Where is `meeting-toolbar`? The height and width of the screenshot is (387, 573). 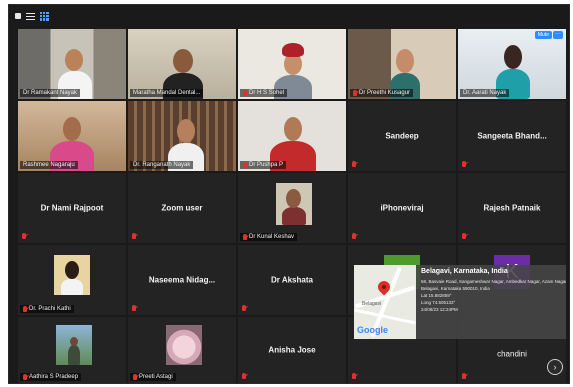
meeting-toolbar is located at coordinates (289, 16).